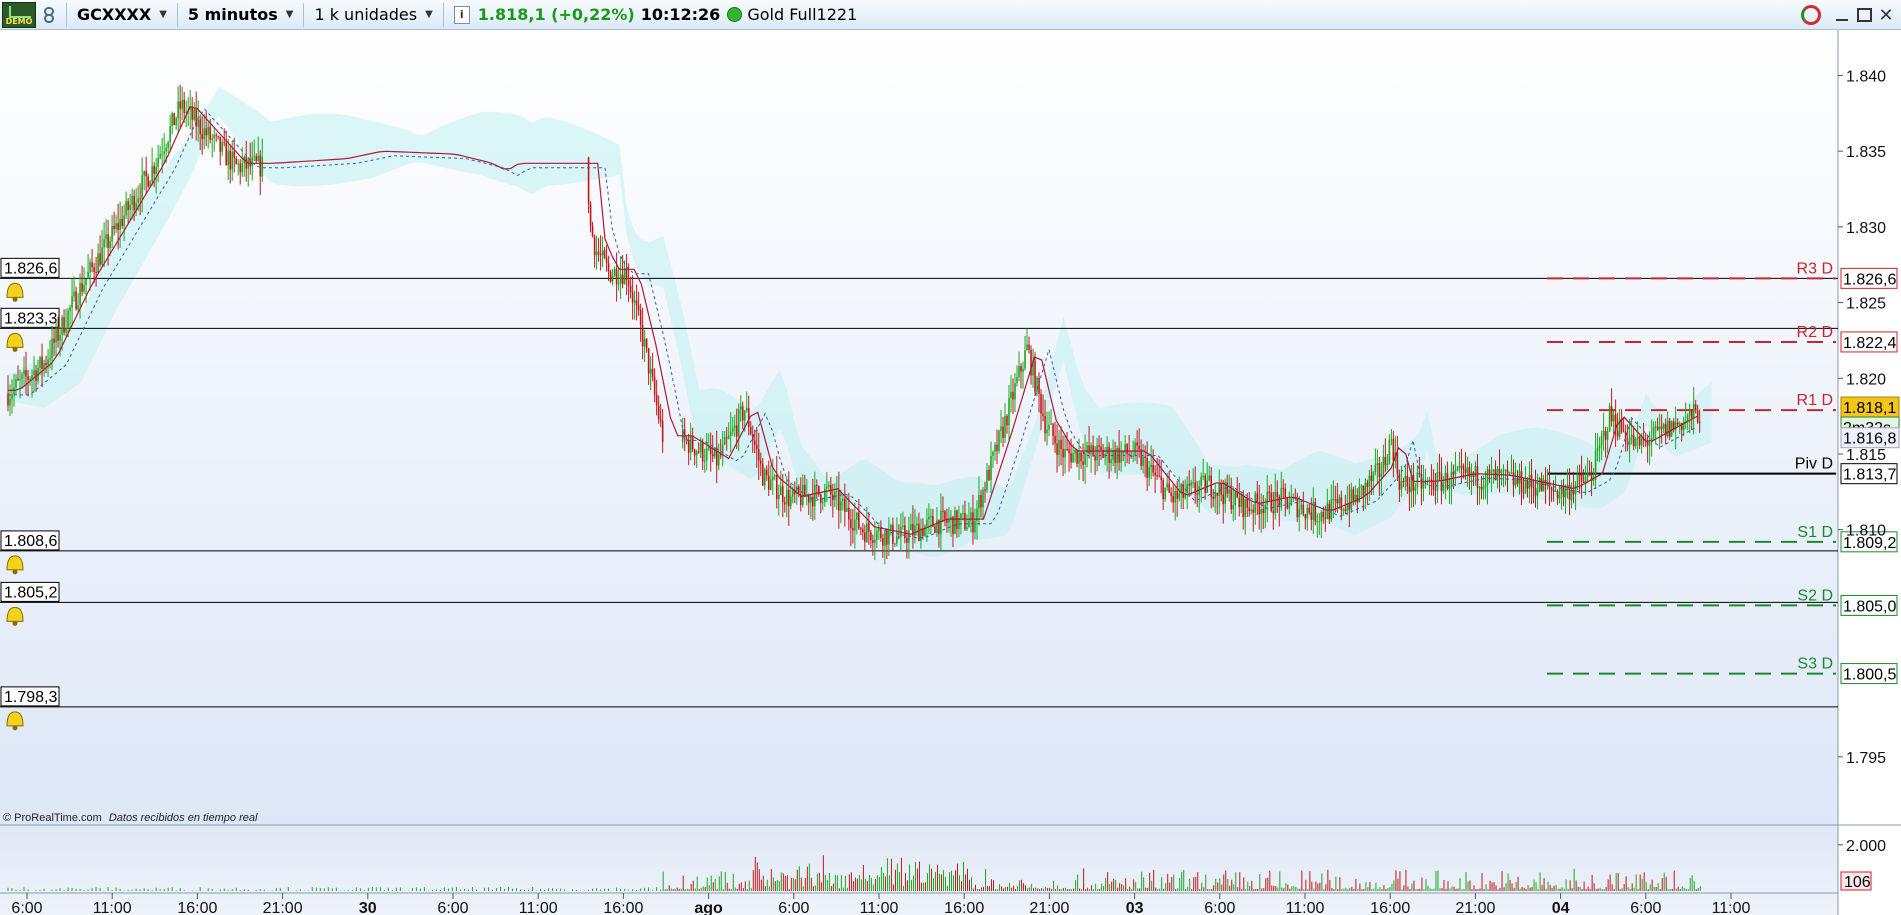  What do you see at coordinates (1815, 532) in the screenshot?
I see `pivot-name: S1 D` at bounding box center [1815, 532].